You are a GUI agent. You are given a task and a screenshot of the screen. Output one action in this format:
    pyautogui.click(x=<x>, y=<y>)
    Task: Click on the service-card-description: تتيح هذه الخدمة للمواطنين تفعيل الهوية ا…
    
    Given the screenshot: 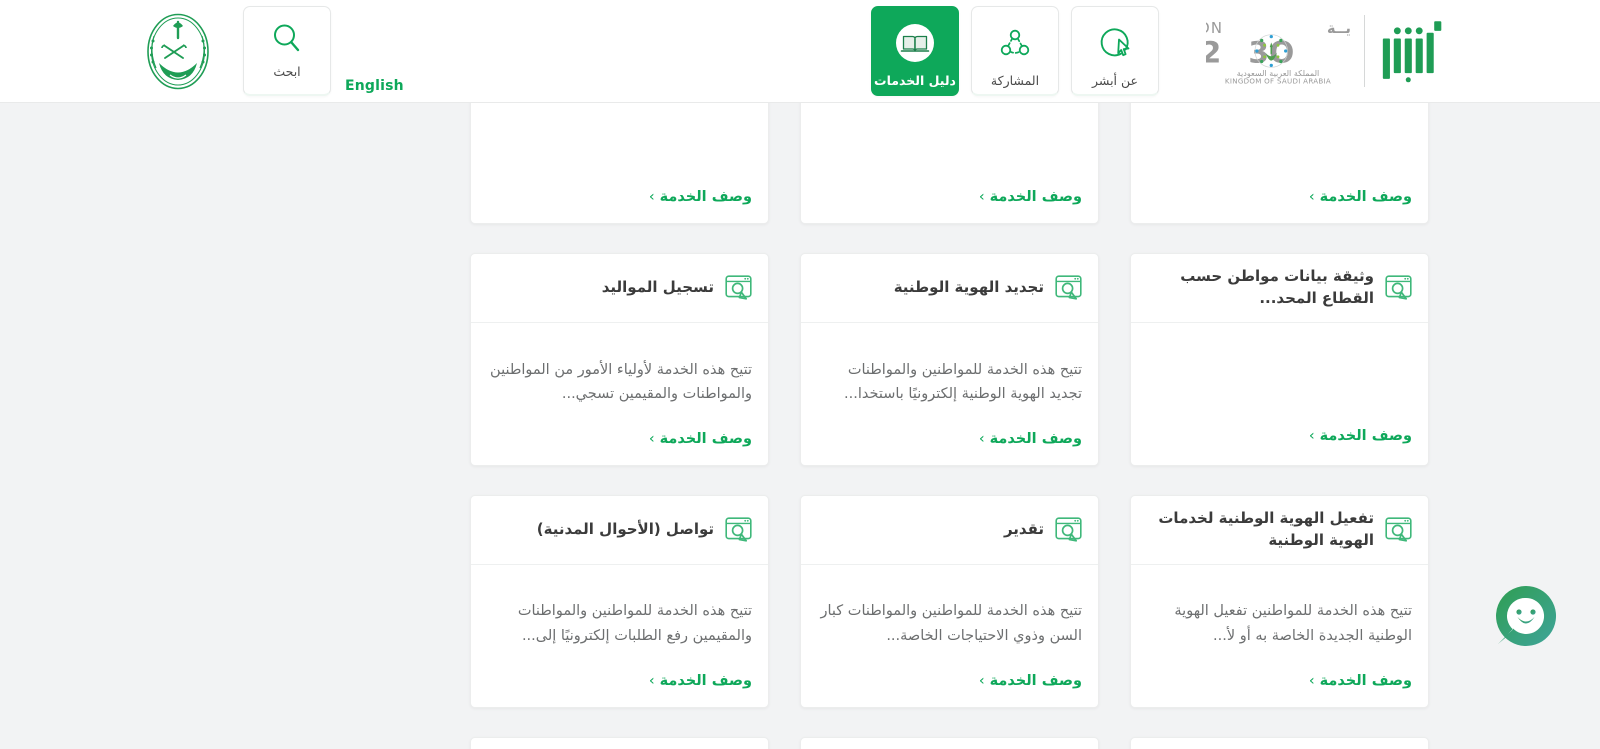 What is the action you would take?
    pyautogui.click(x=1293, y=624)
    